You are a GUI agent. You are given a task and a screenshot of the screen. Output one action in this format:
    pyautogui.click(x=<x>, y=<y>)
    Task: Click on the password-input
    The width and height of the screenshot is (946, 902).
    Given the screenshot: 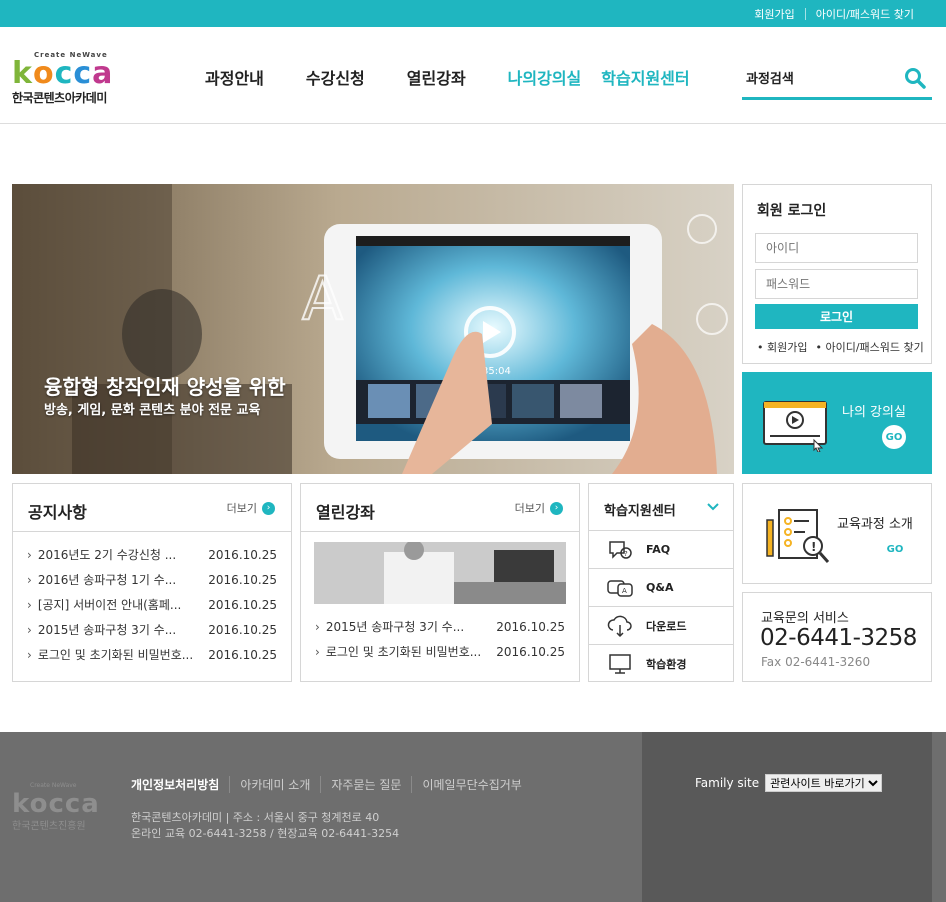 What is the action you would take?
    pyautogui.click(x=836, y=284)
    